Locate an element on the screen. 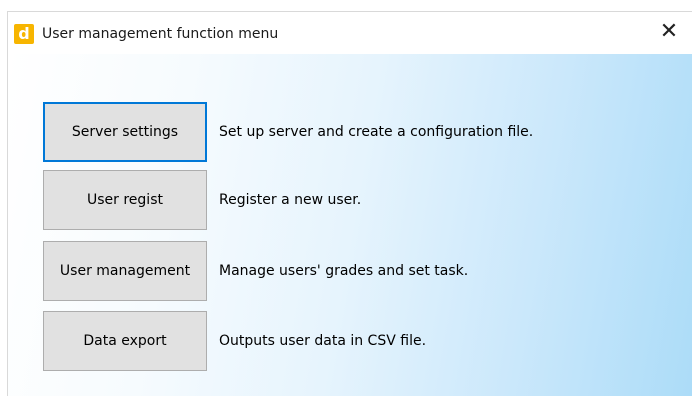  app-icon: d is located at coordinates (24, 34).